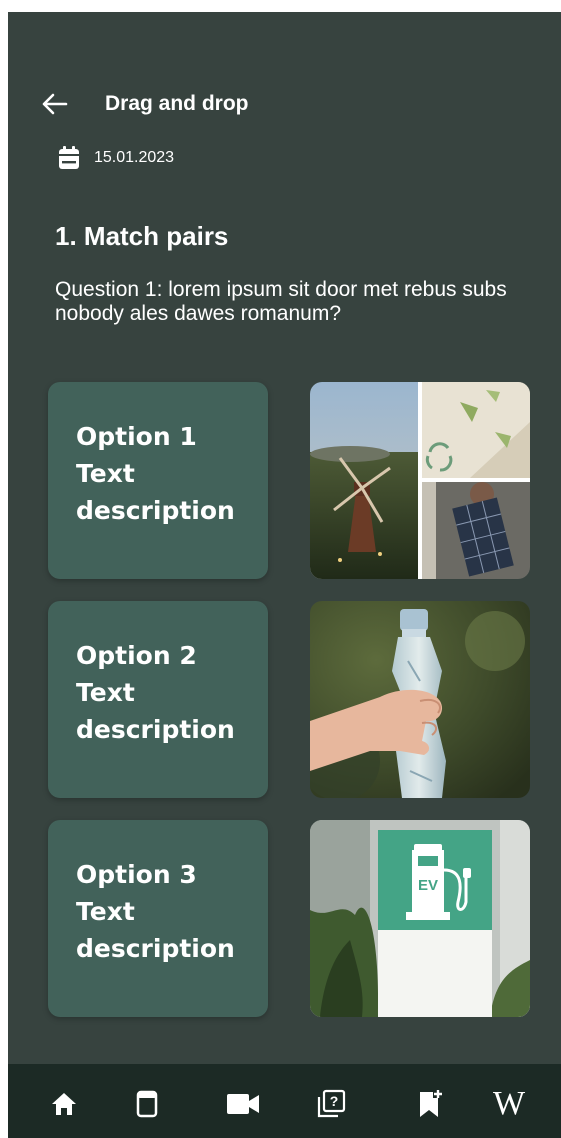  I want to click on bottom-nav: ? W, so click(284, 1101).